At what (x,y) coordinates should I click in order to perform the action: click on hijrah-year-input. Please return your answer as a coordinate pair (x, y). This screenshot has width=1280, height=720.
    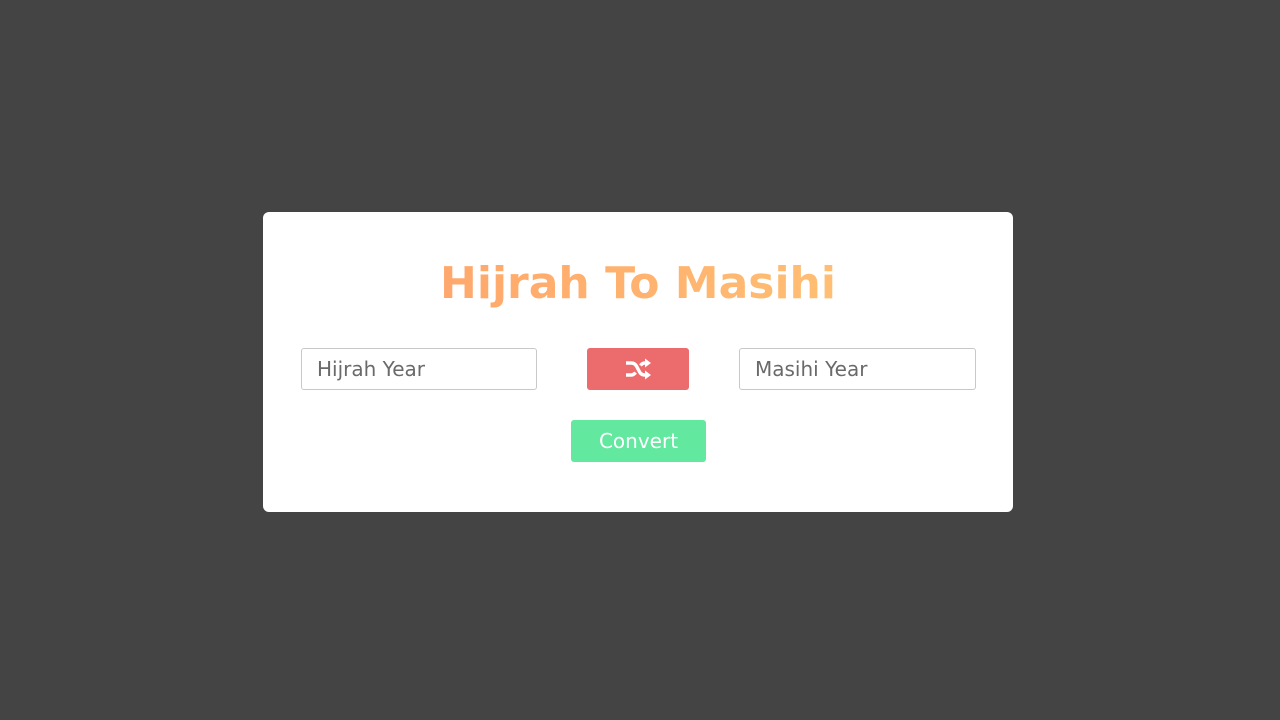
    Looking at the image, I should click on (419, 369).